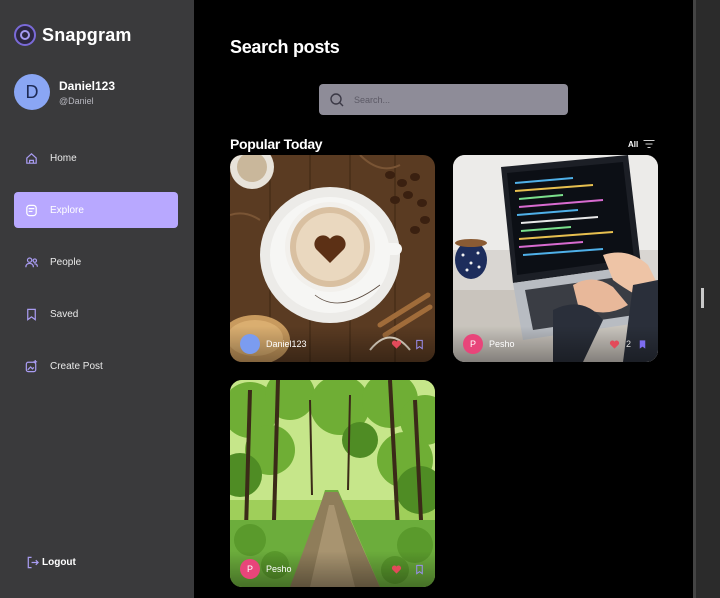 The height and width of the screenshot is (598, 720). Describe the element at coordinates (87, 85) in the screenshot. I see `profile-name: Daniel123` at that location.